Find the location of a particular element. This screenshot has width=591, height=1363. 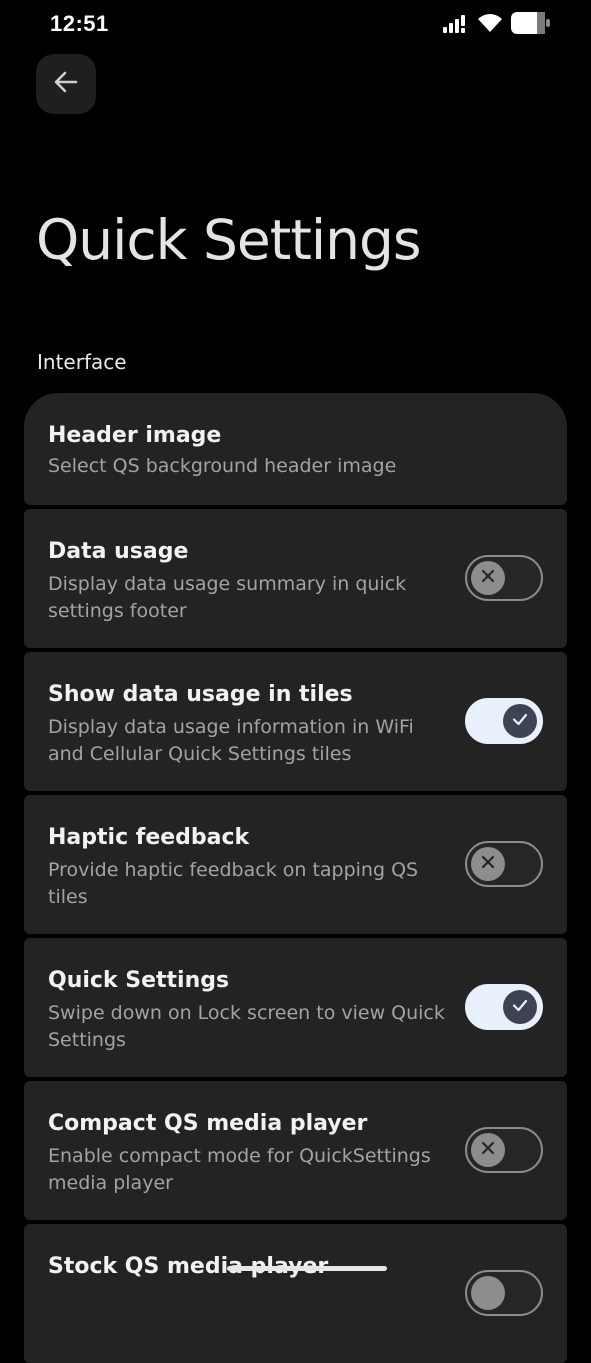

setting-title: Show data usage in tiles is located at coordinates (200, 694).